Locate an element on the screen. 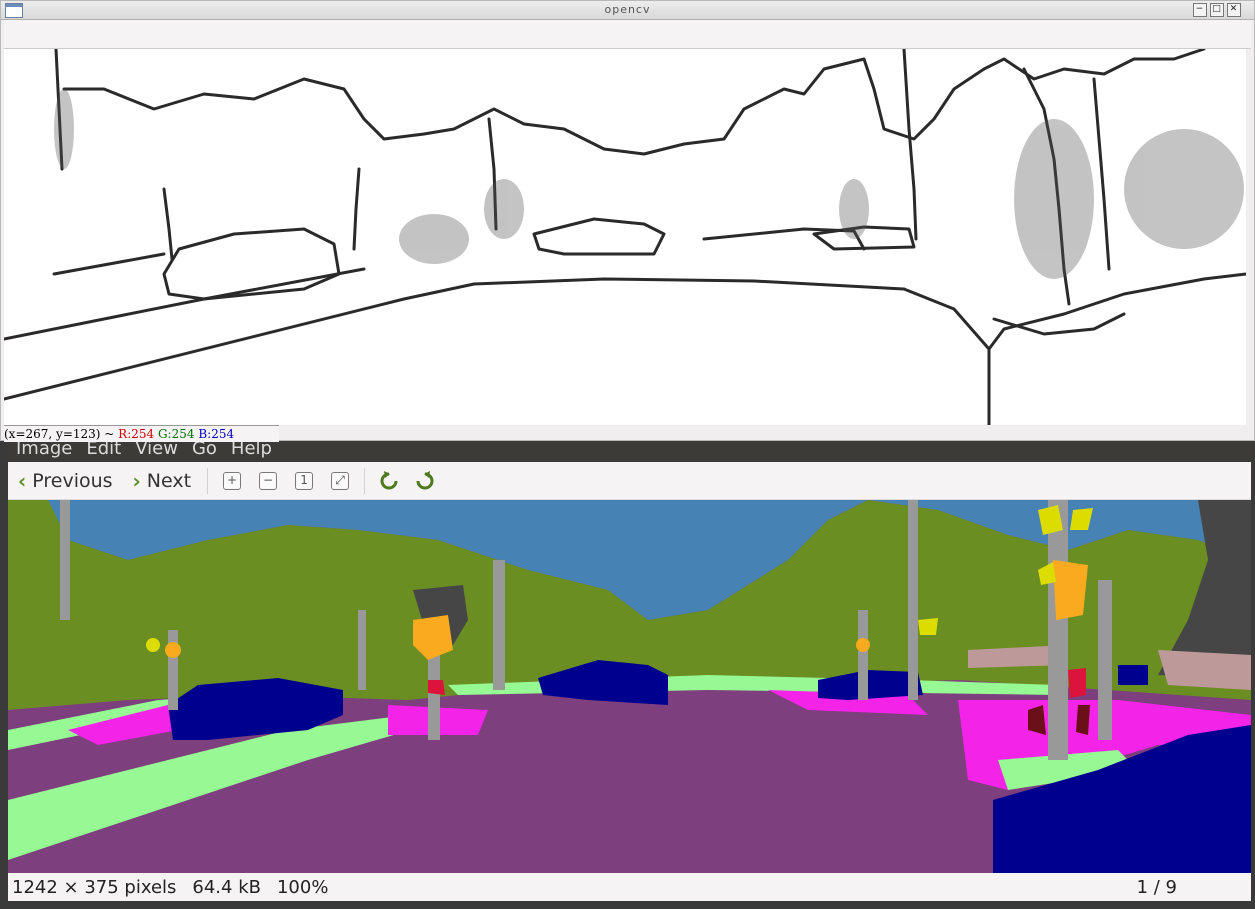 This screenshot has height=909, width=1255. image-position: 1 / 9 is located at coordinates (1156, 887).